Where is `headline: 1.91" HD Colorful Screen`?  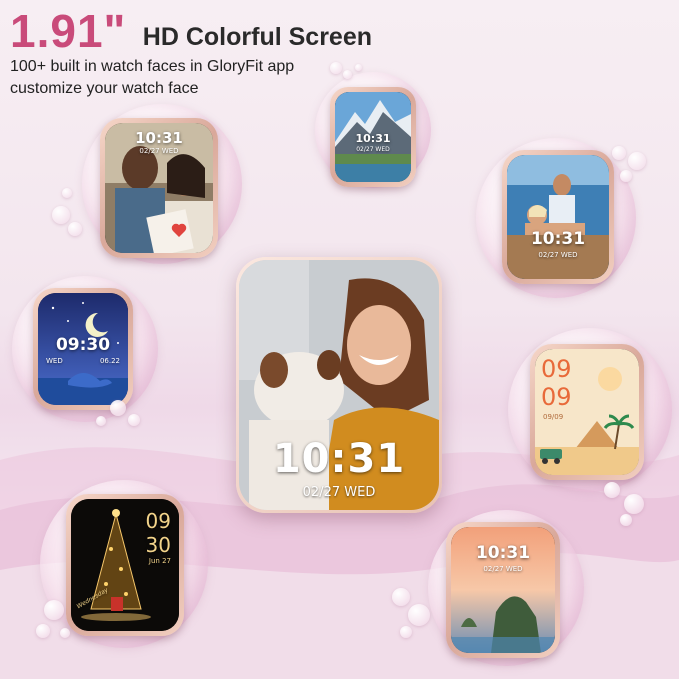 headline: 1.91" HD Colorful Screen is located at coordinates (191, 31).